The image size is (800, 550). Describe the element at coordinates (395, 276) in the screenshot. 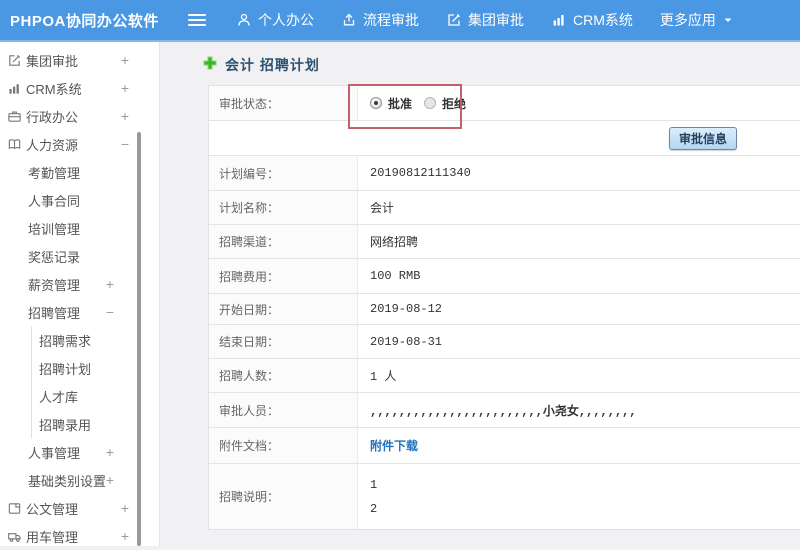

I see `recruit-cost-value: 100 RMB` at that location.